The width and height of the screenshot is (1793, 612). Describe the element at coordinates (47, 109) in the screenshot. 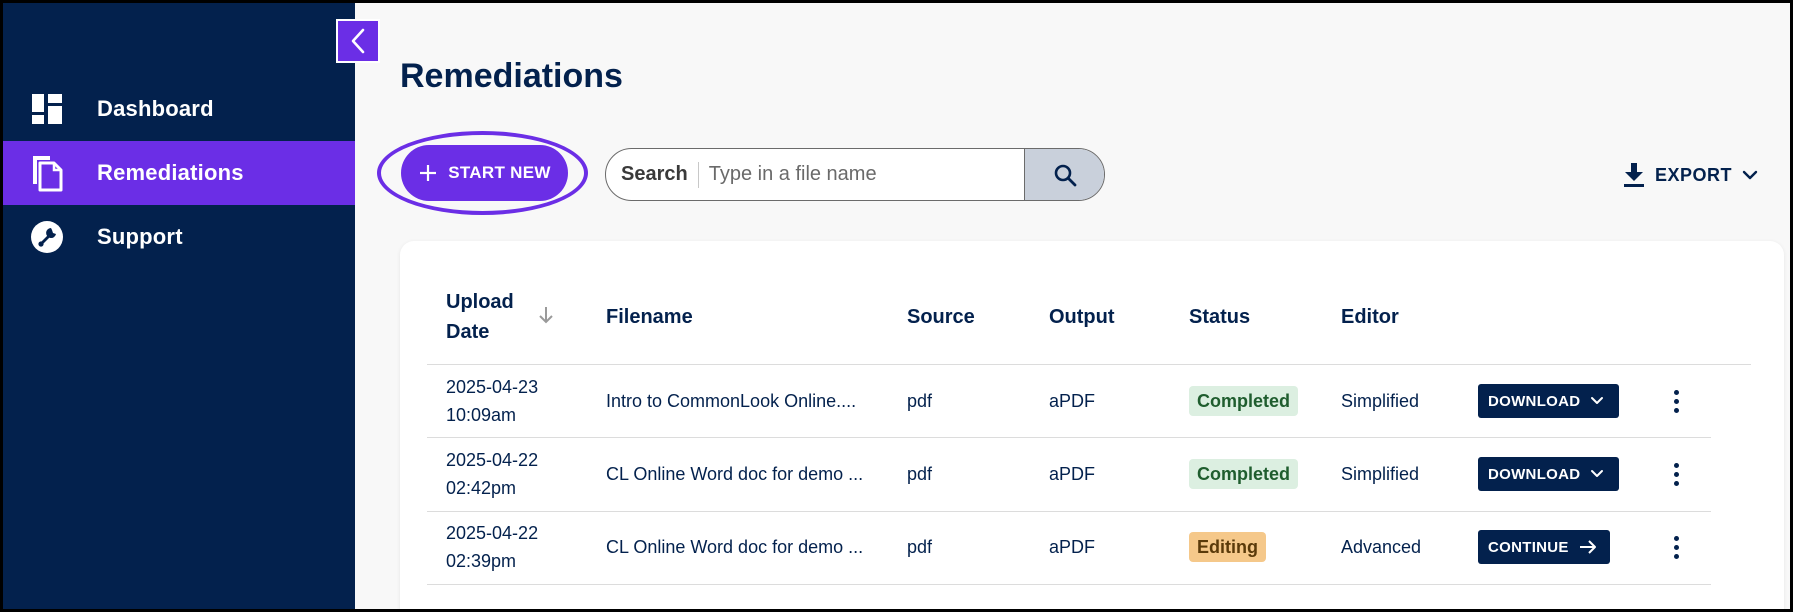

I see `dashboard-icon` at that location.